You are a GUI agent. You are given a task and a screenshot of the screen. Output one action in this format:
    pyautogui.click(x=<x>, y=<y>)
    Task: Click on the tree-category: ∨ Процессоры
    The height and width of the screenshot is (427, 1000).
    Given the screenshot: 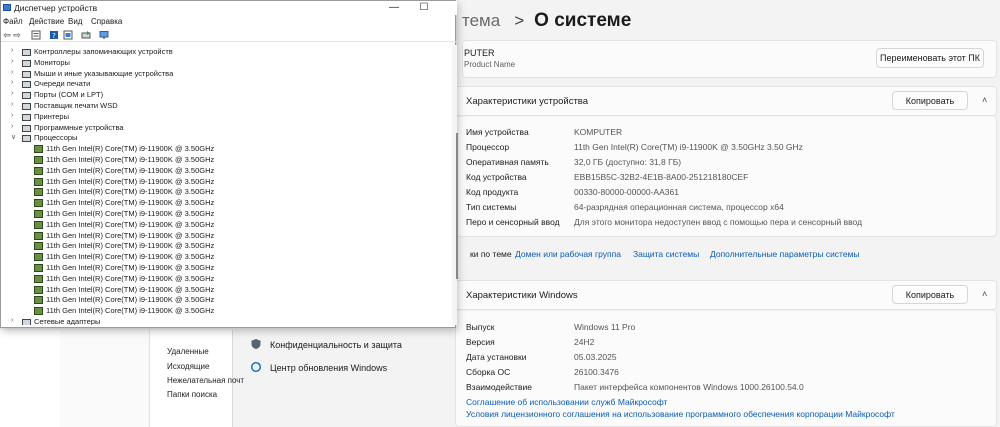 What is the action you would take?
    pyautogui.click(x=221, y=138)
    